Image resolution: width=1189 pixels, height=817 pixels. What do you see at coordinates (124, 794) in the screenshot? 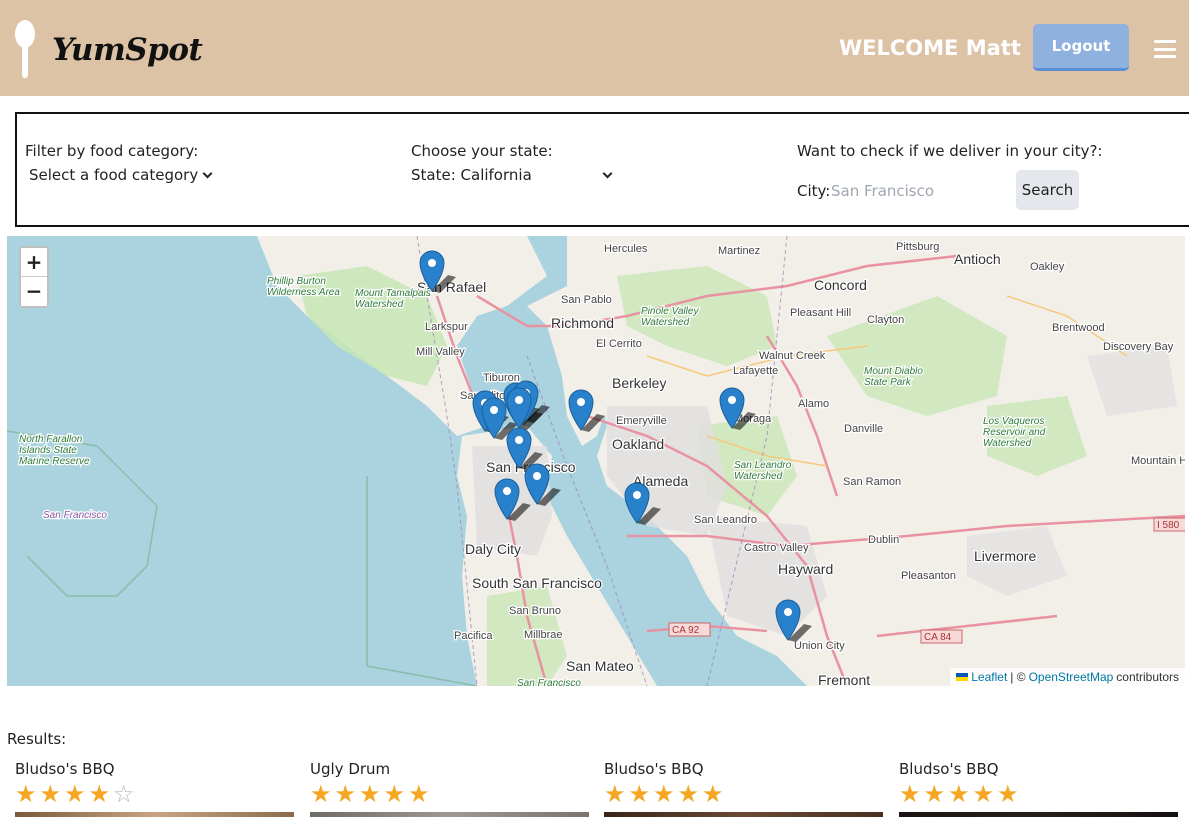
I see `star-empty-icon: ☆` at bounding box center [124, 794].